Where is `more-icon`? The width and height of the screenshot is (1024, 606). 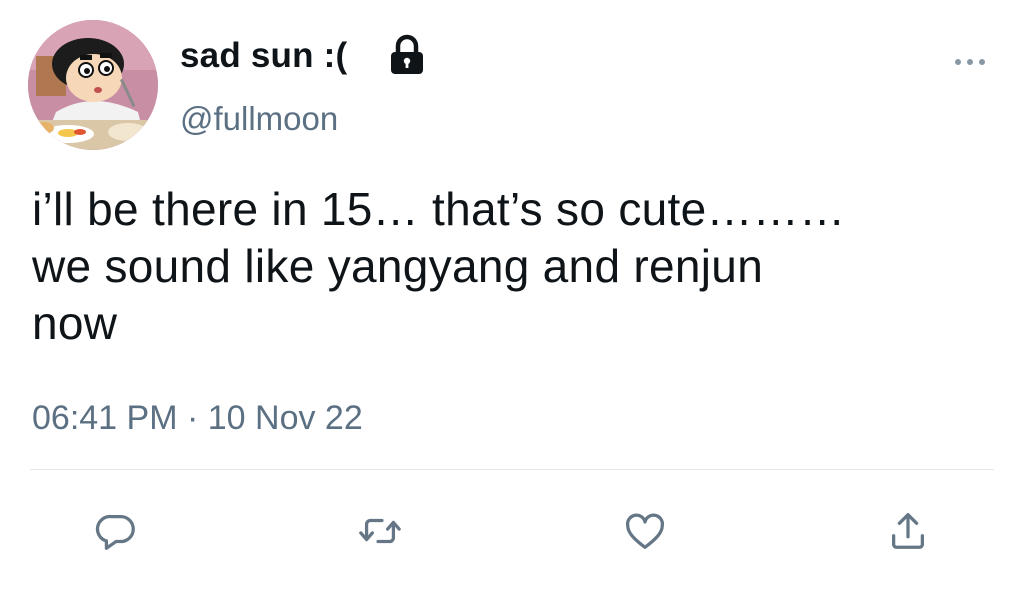 more-icon is located at coordinates (970, 62).